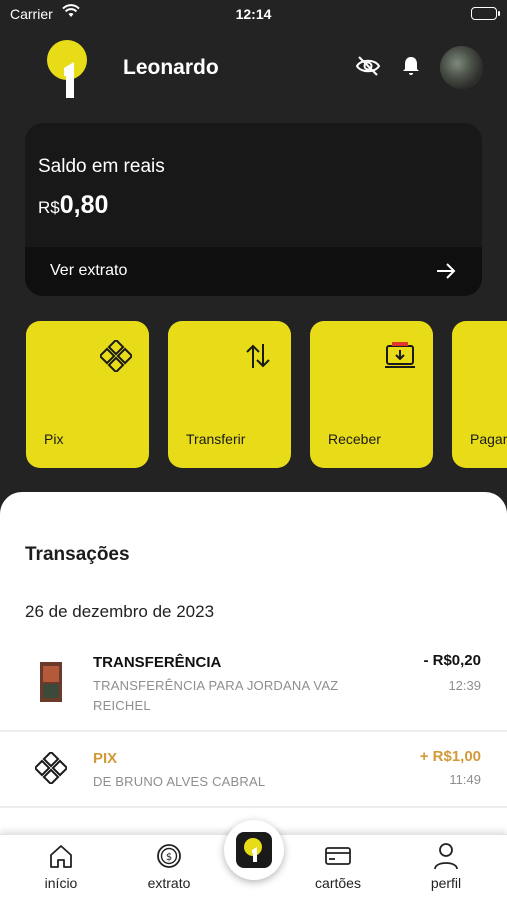 The width and height of the screenshot is (507, 900). Describe the element at coordinates (51, 682) in the screenshot. I see `transaction-thumbnail` at that location.